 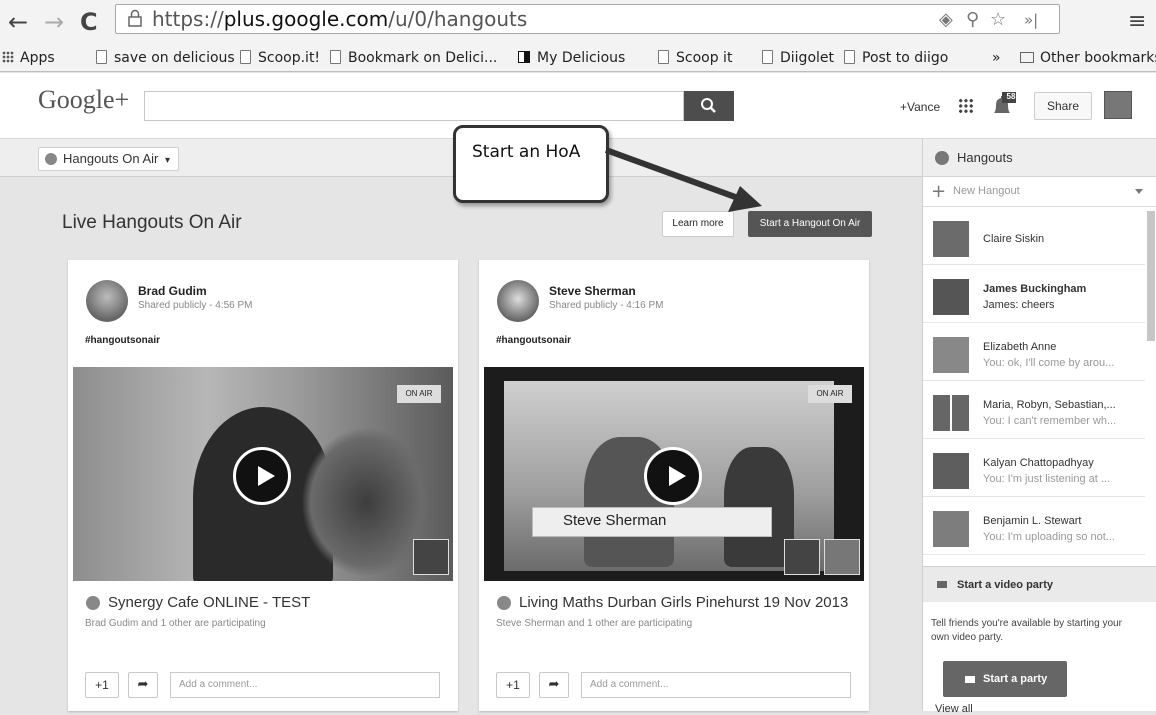 I want to click on bookmark-apps: Apps, so click(x=28, y=58).